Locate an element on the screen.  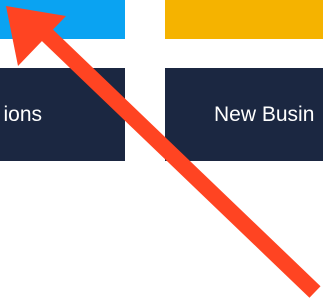
yellow-tile is located at coordinates (244, 19).